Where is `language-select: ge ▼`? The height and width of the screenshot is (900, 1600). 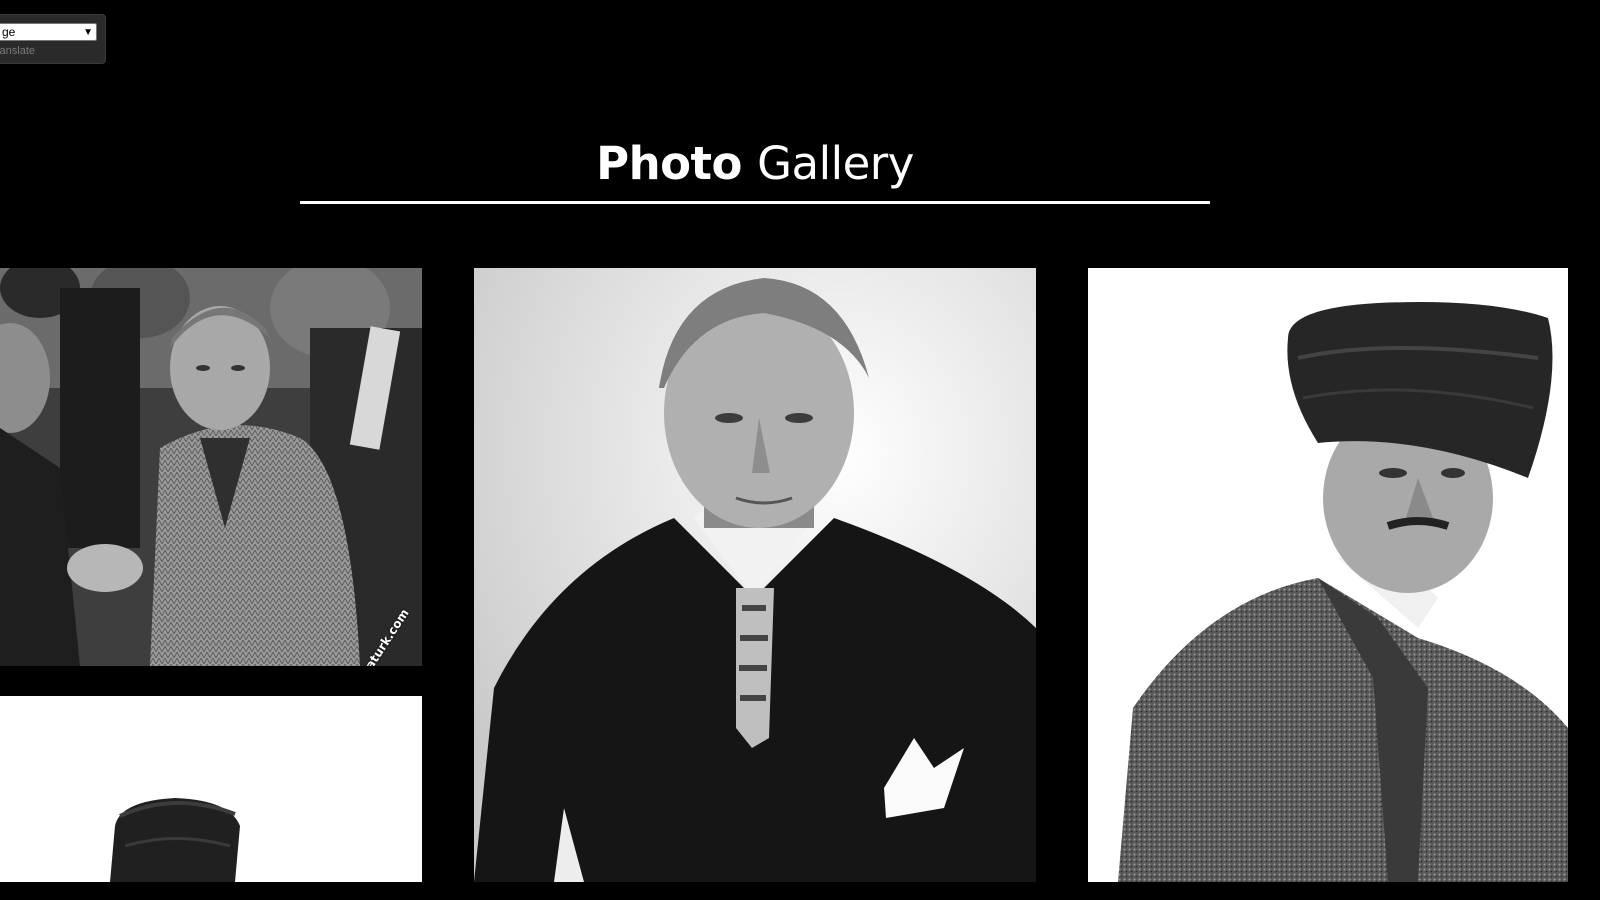
language-select: ge ▼ is located at coordinates (48, 32).